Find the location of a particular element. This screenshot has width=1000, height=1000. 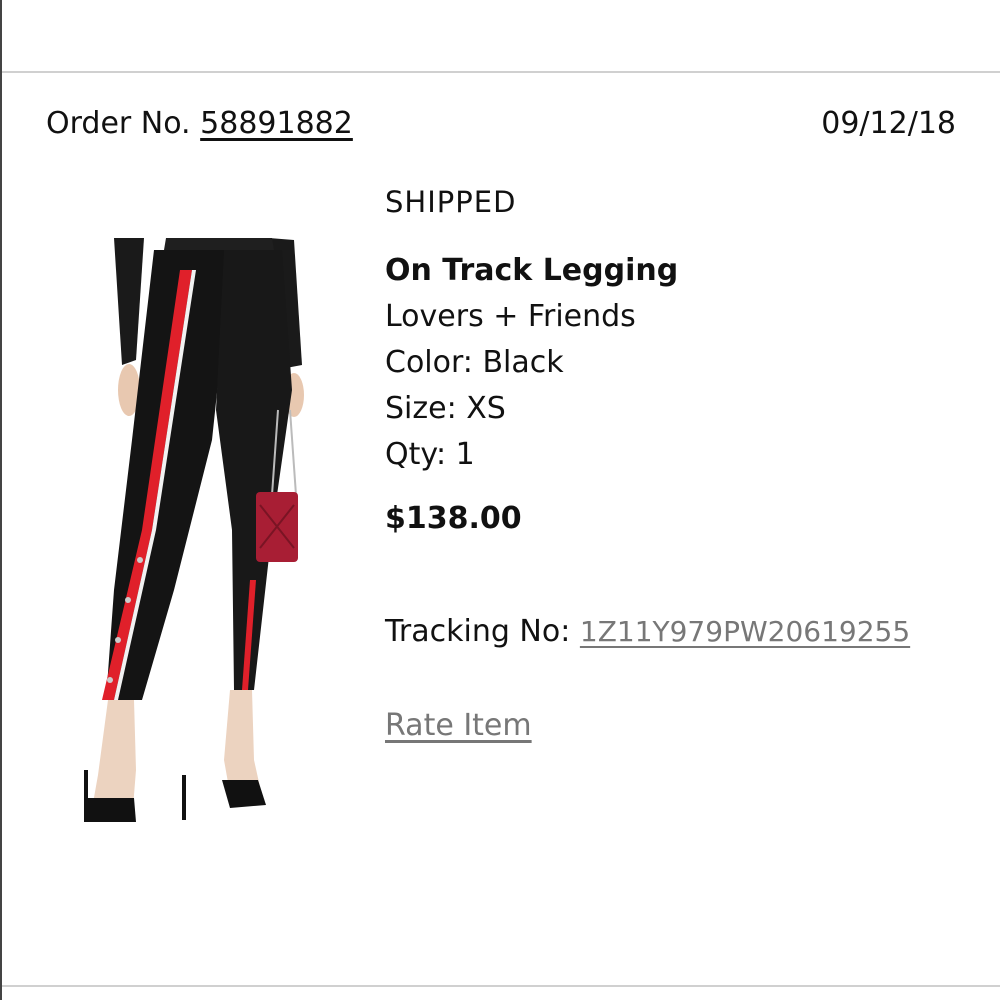

top-divider is located at coordinates (501, 72).